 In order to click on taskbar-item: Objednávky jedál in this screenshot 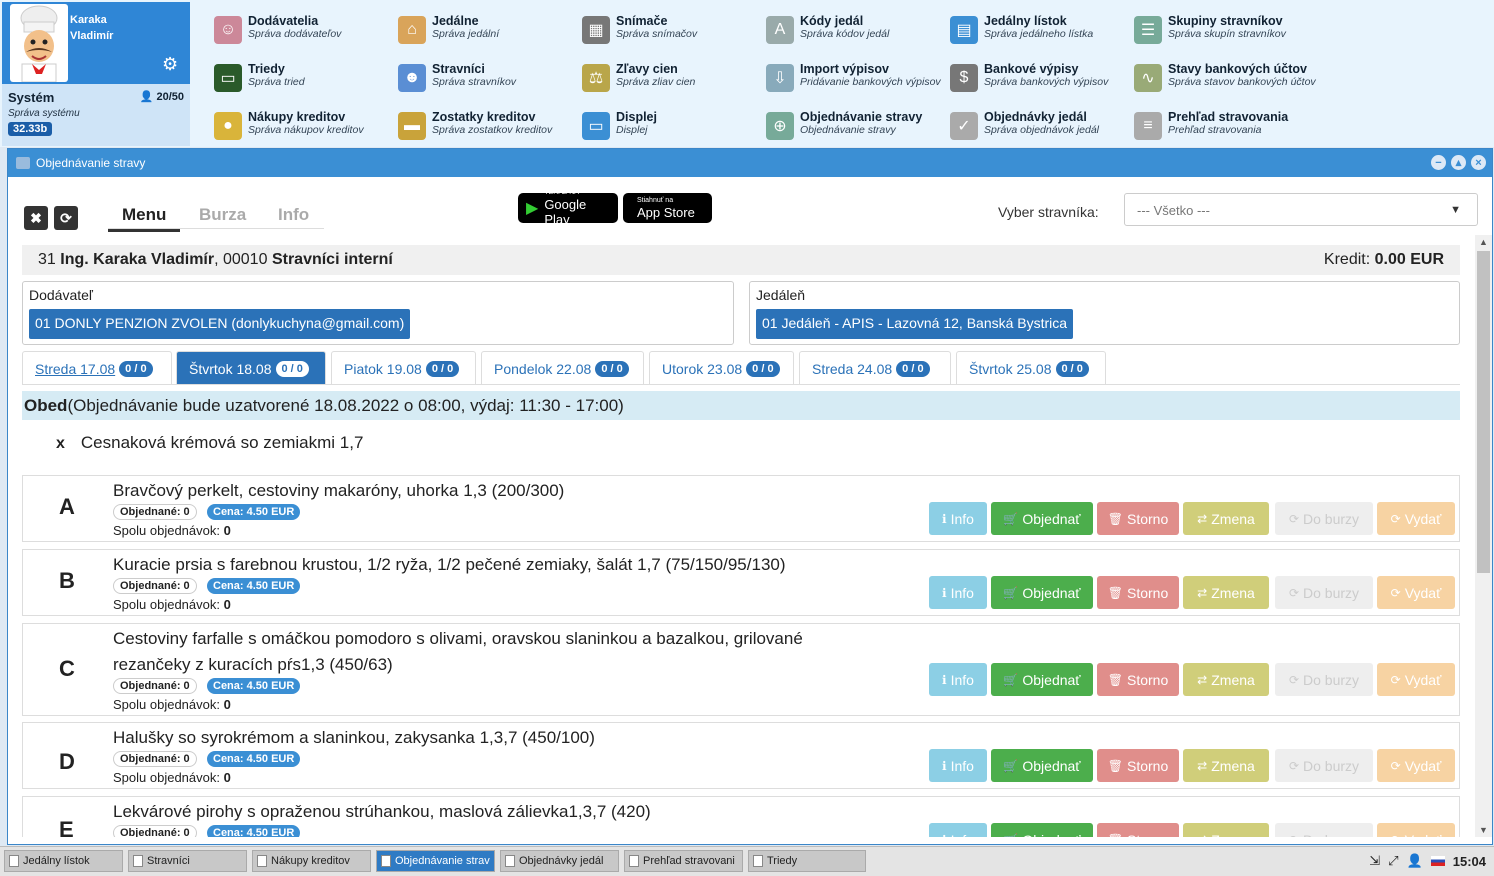, I will do `click(559, 861)`.